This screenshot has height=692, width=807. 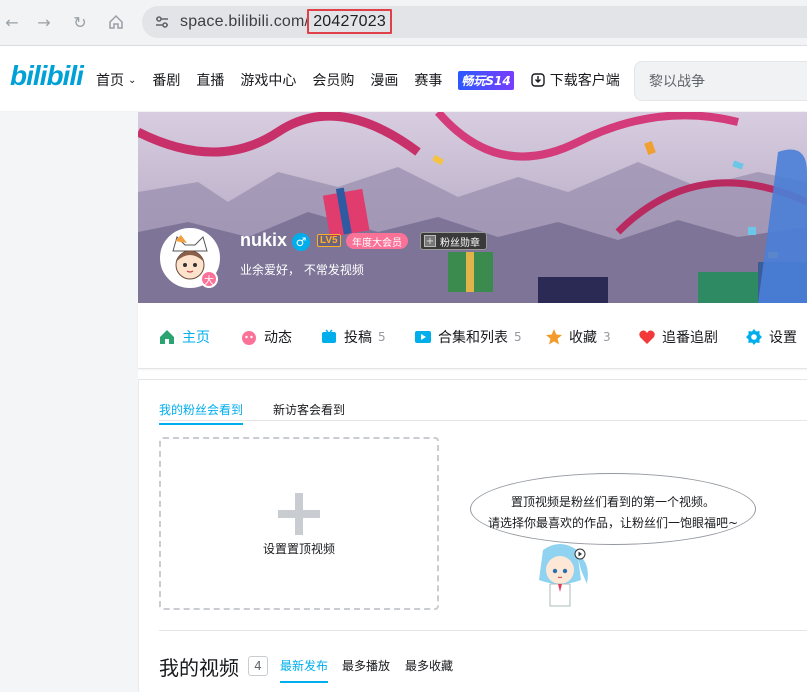 What do you see at coordinates (167, 337) in the screenshot?
I see `home-icon` at bounding box center [167, 337].